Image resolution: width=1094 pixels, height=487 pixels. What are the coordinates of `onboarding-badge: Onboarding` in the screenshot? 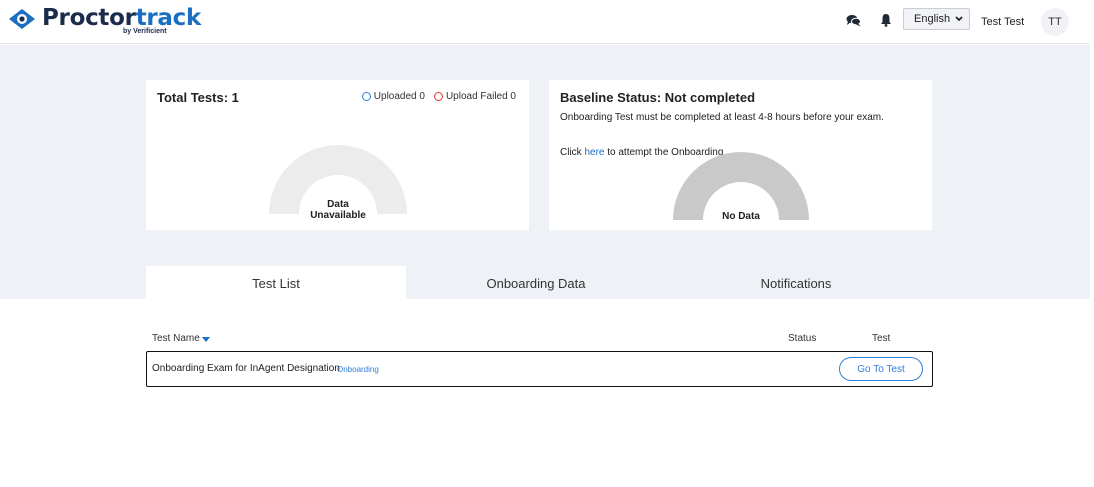 It's located at (358, 369).